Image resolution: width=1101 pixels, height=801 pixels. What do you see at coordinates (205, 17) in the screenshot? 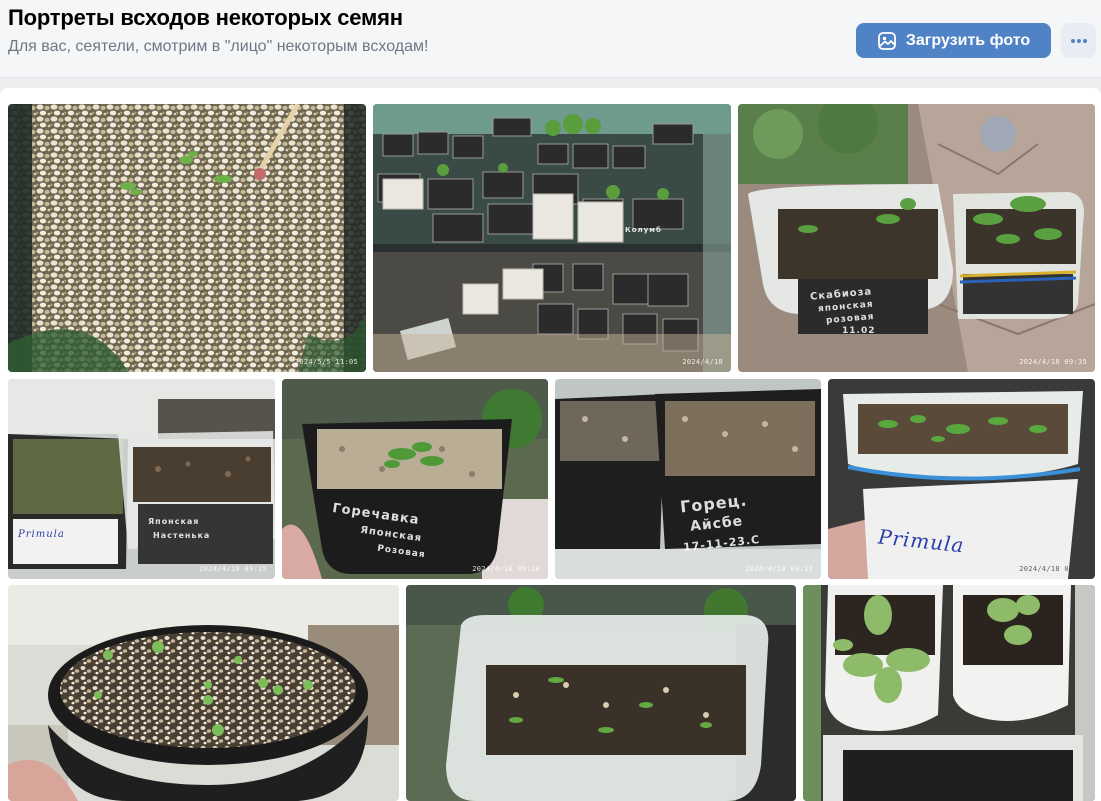
I see `album-title: Портреты всходов некоторых семян` at bounding box center [205, 17].